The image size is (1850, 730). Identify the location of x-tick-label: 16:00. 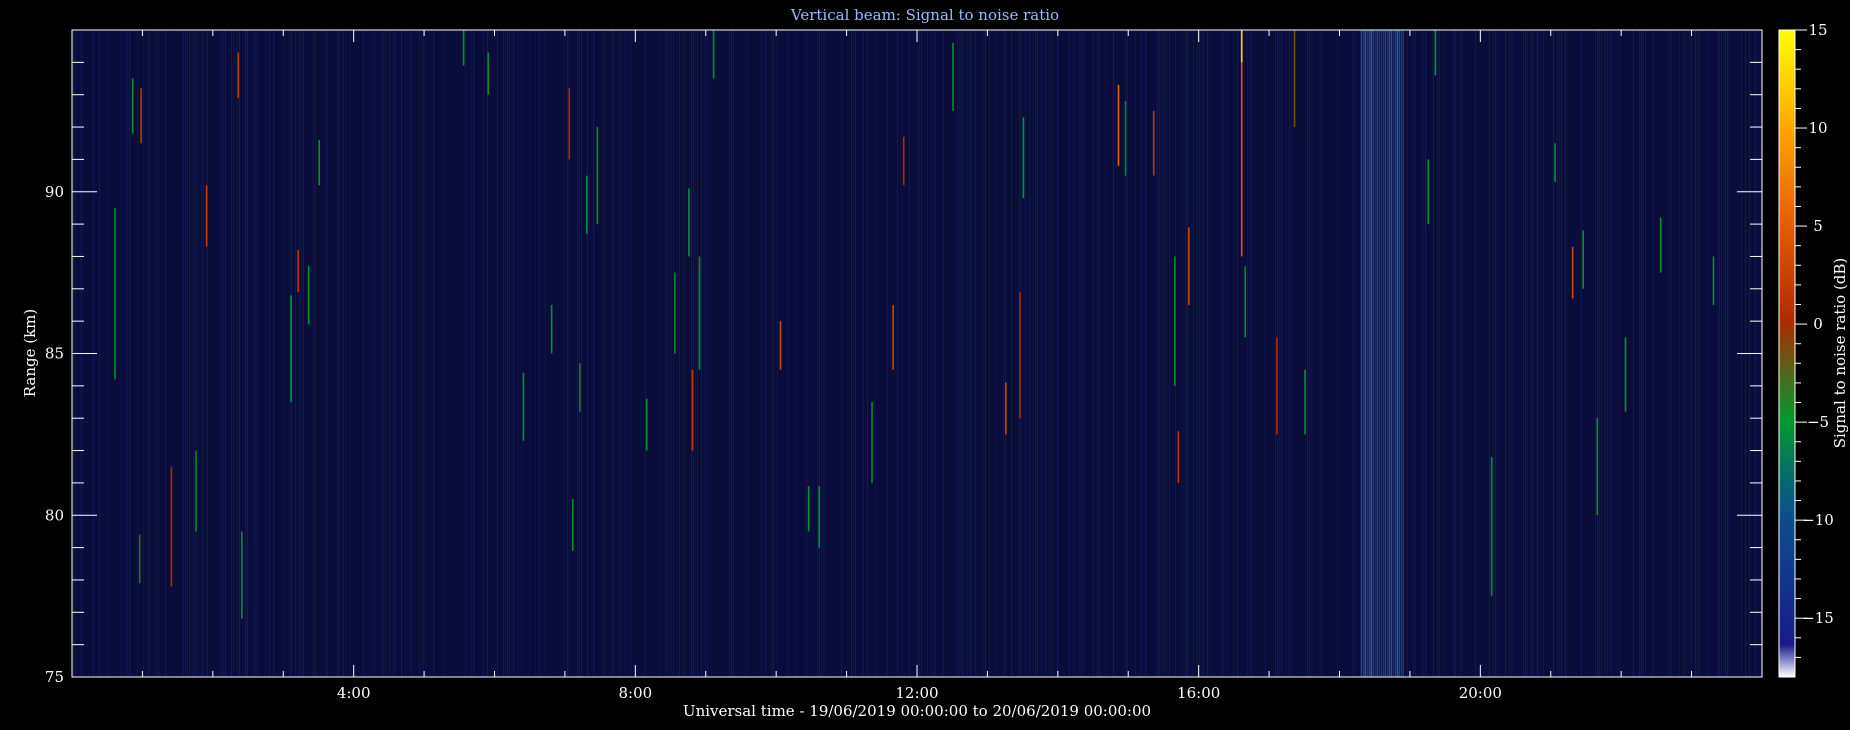
(1198, 693).